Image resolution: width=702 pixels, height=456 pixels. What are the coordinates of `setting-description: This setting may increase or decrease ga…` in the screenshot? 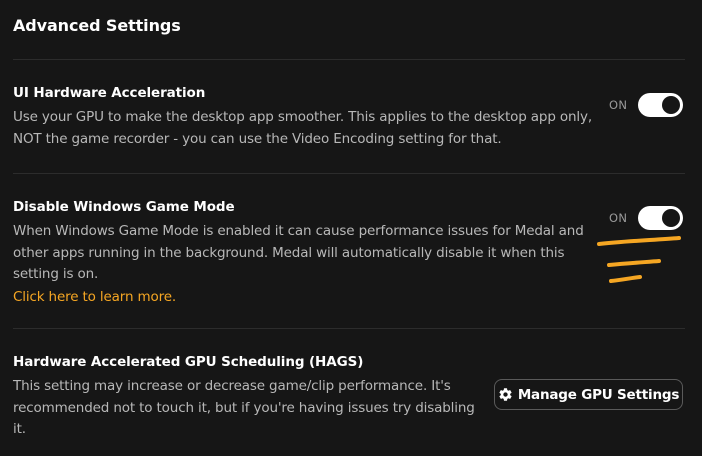 It's located at (244, 407).